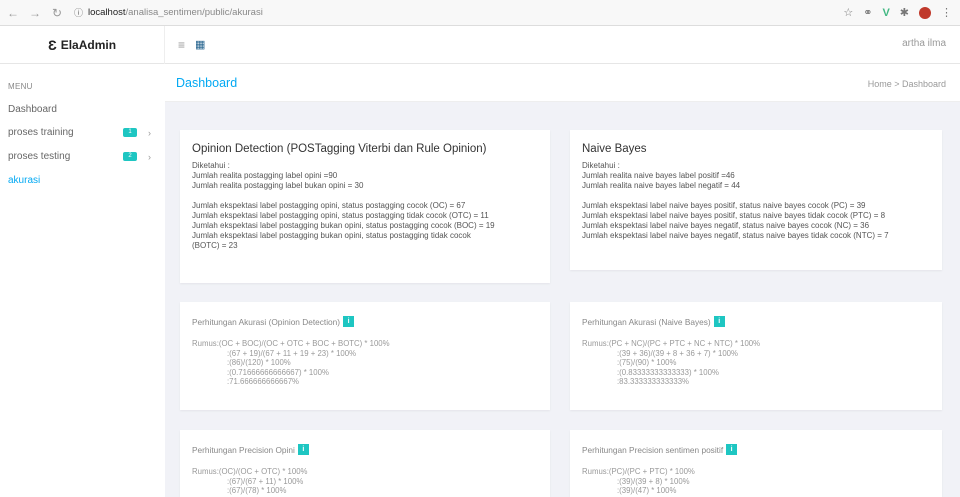 The image size is (960, 497). What do you see at coordinates (647, 490) in the screenshot?
I see `formula-step: :(39)/(47) * 100%` at bounding box center [647, 490].